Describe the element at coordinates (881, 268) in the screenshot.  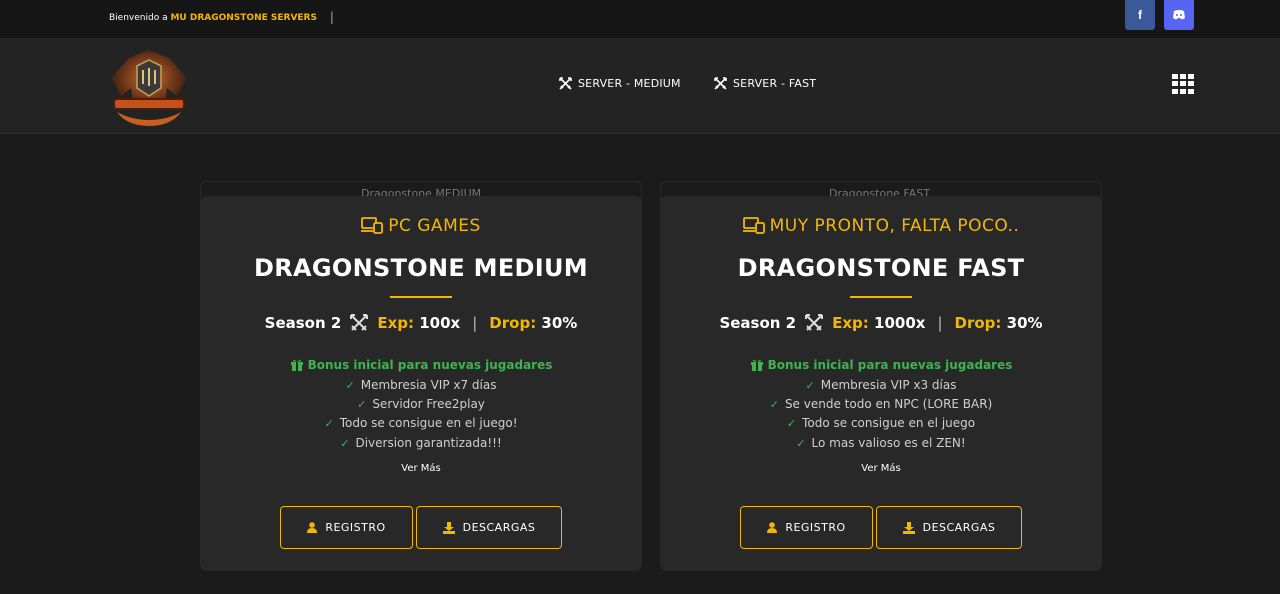
I see `server-title: DRAGONSTONE FAST` at that location.